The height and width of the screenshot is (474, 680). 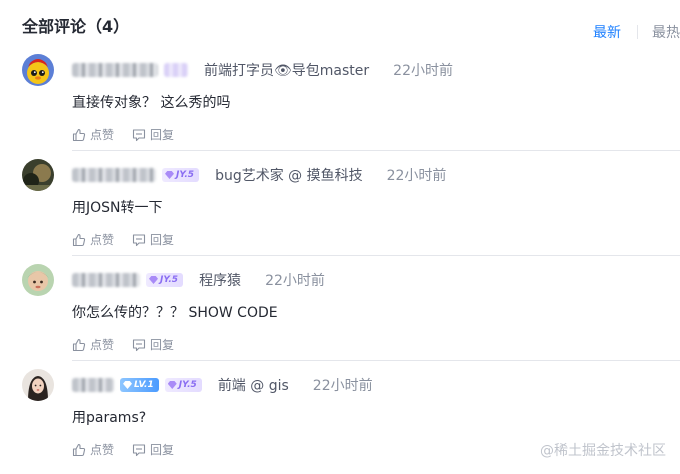 What do you see at coordinates (253, 386) in the screenshot?
I see `user-role: 前端 @ gis` at bounding box center [253, 386].